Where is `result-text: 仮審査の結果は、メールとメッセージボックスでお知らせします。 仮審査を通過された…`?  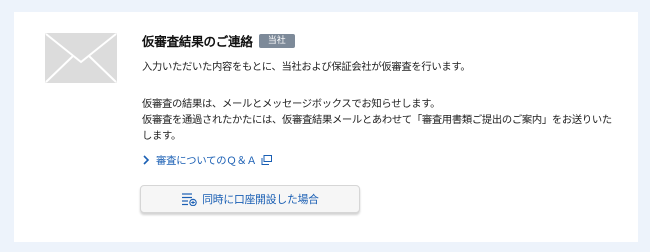 result-text: 仮審査の結果は、メールとメッセージボックスでお知らせします。 仮審査を通過された… is located at coordinates (381, 120).